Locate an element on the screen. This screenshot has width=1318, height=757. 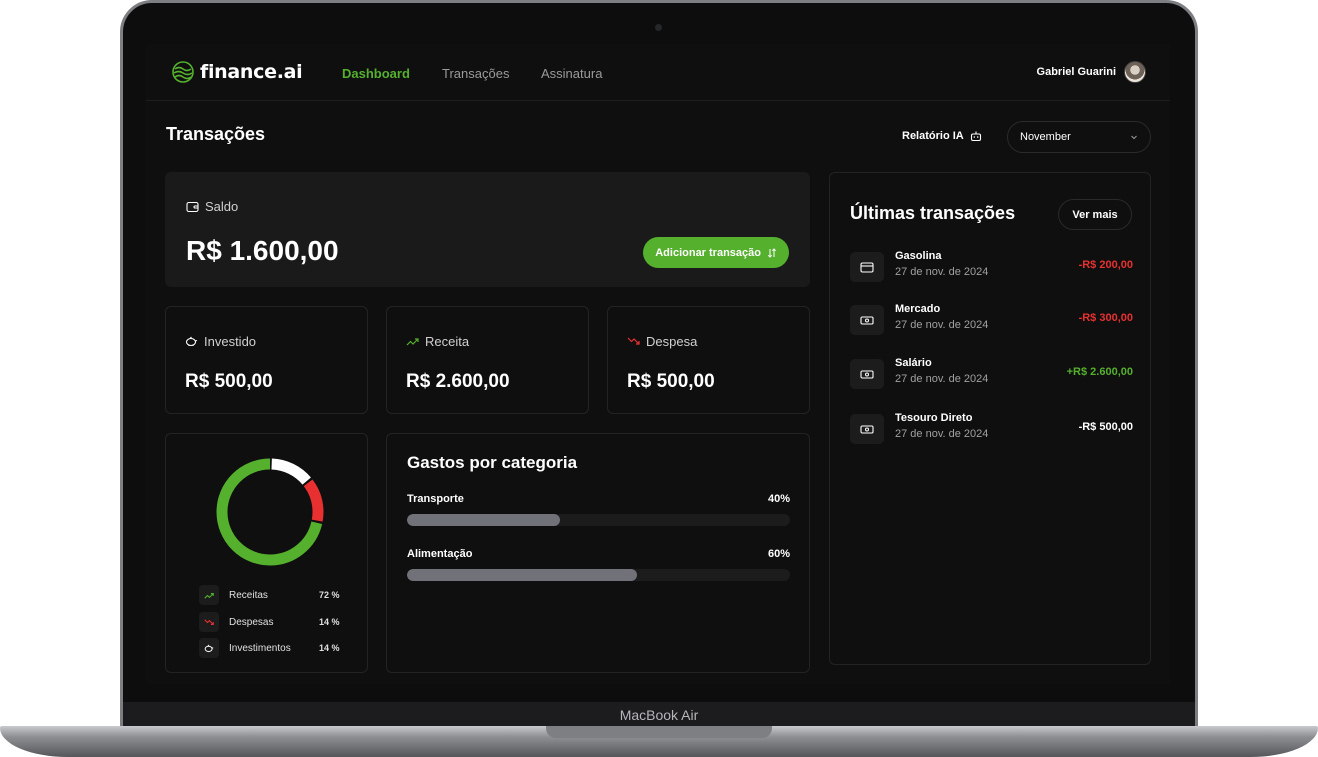
add-transaction-label: Adicionar transação is located at coordinates (708, 252).